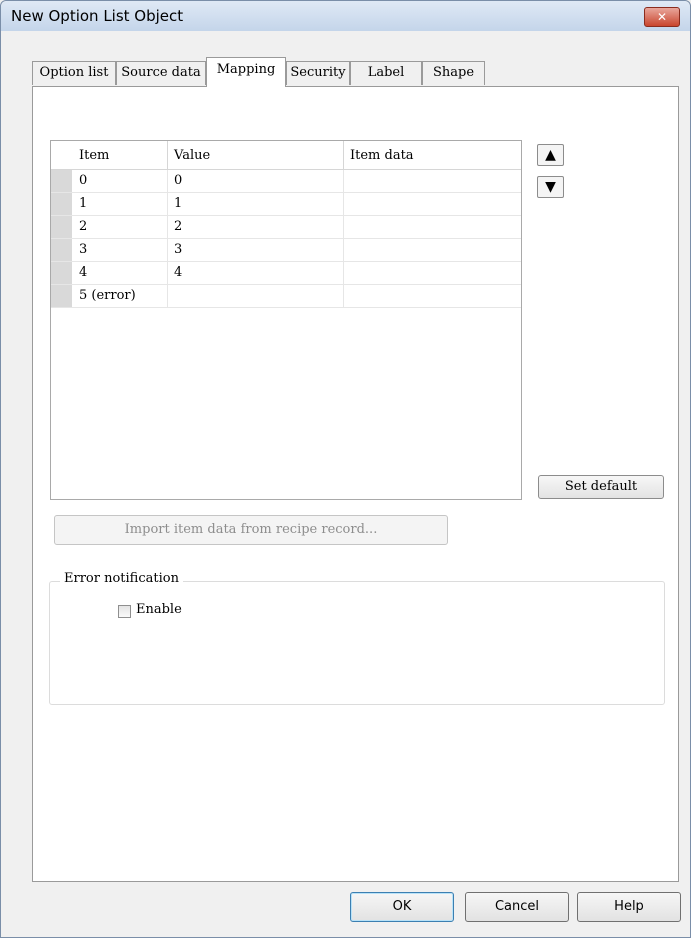 This screenshot has height=938, width=691. Describe the element at coordinates (120, 181) in the screenshot. I see `cell-item: 0` at that location.